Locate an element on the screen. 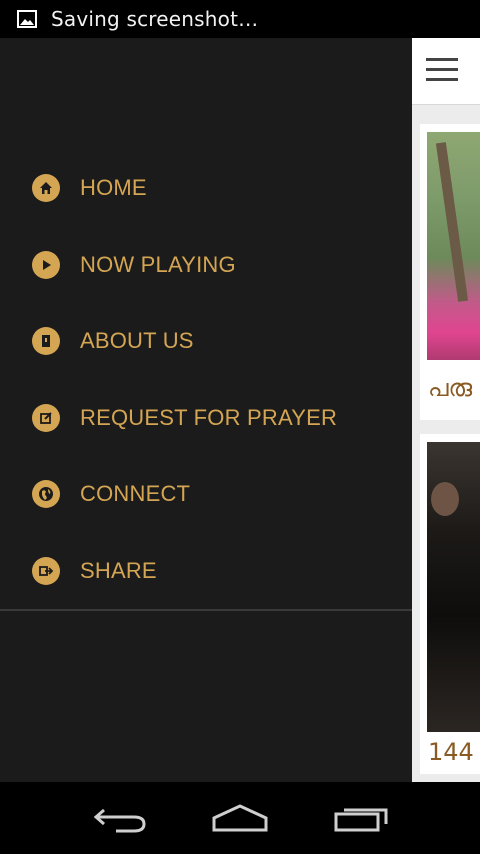  home-icon is located at coordinates (46, 188).